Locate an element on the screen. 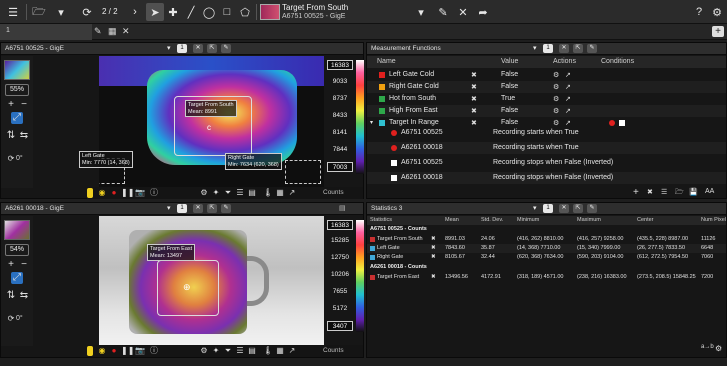  annotation-right-gate: Right Gate Min: 7634 (620, 368) is located at coordinates (253, 161).